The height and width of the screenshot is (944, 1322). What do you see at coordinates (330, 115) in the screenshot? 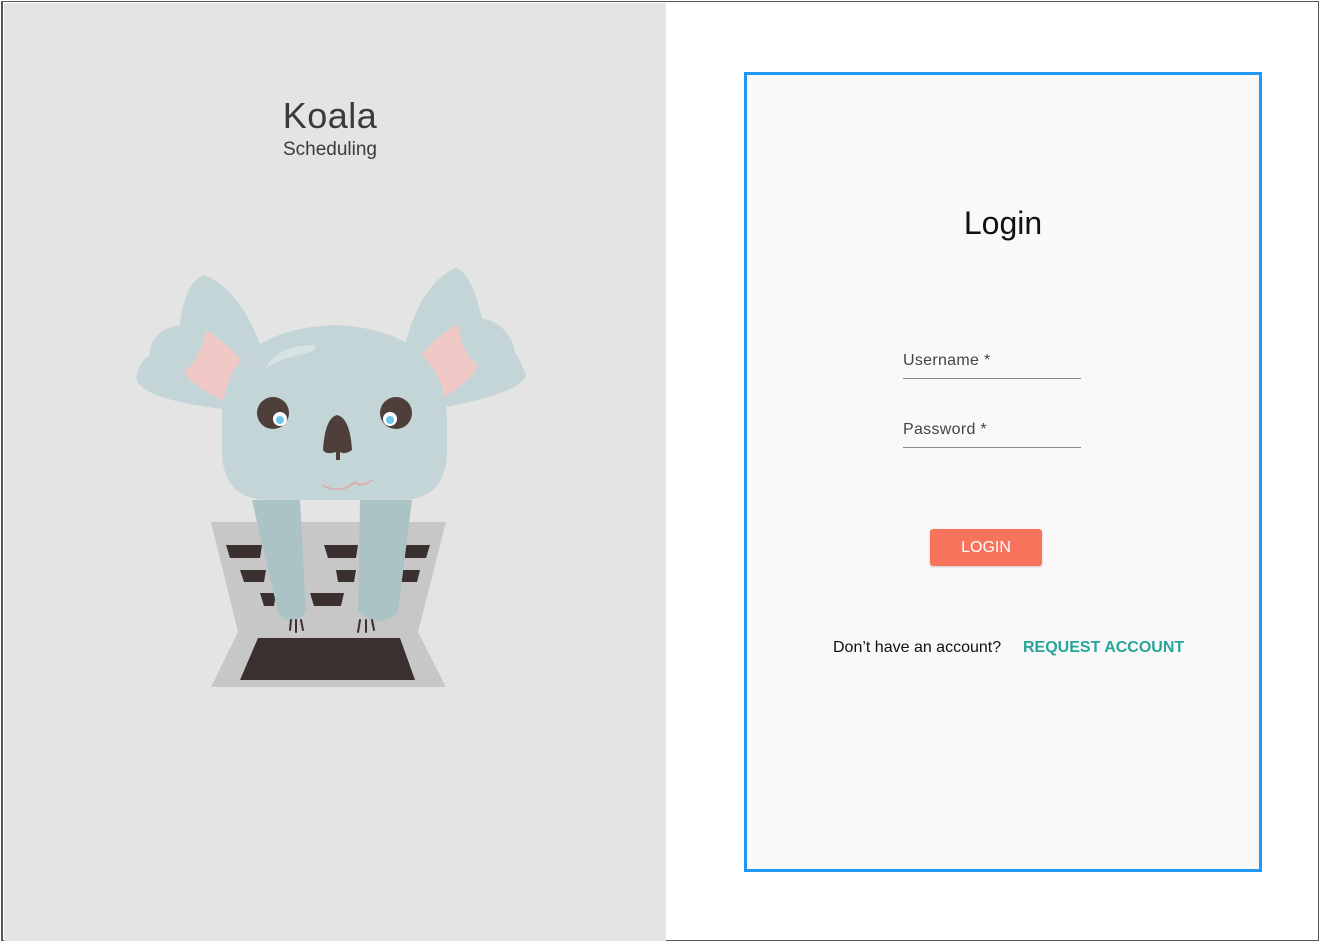
I see `app-title: Koala` at bounding box center [330, 115].